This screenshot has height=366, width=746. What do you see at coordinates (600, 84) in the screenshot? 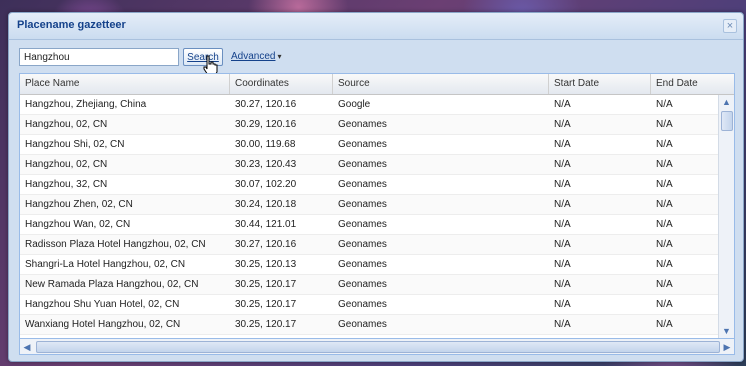
I see `column-header-start-date: Start Date` at bounding box center [600, 84].